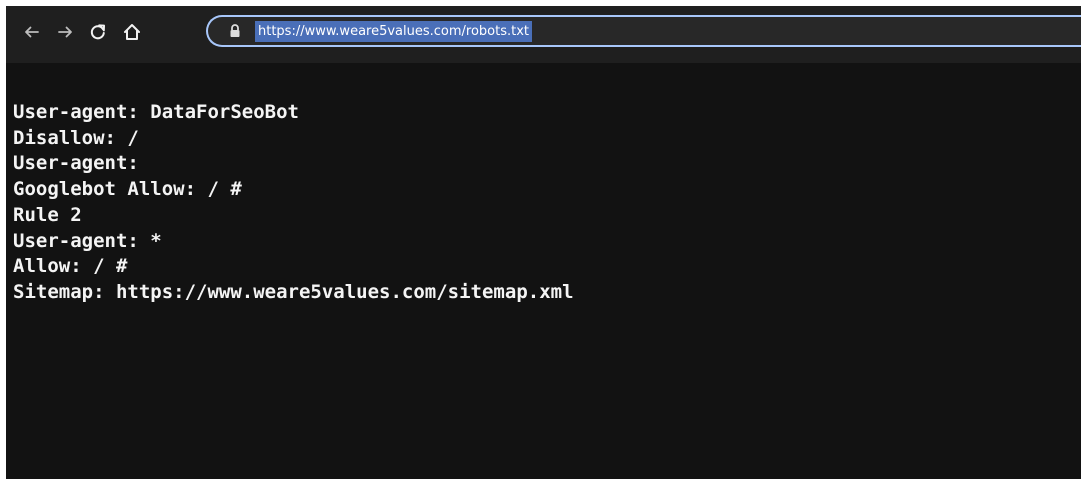 The image size is (1081, 479). I want to click on home-button, so click(132, 32).